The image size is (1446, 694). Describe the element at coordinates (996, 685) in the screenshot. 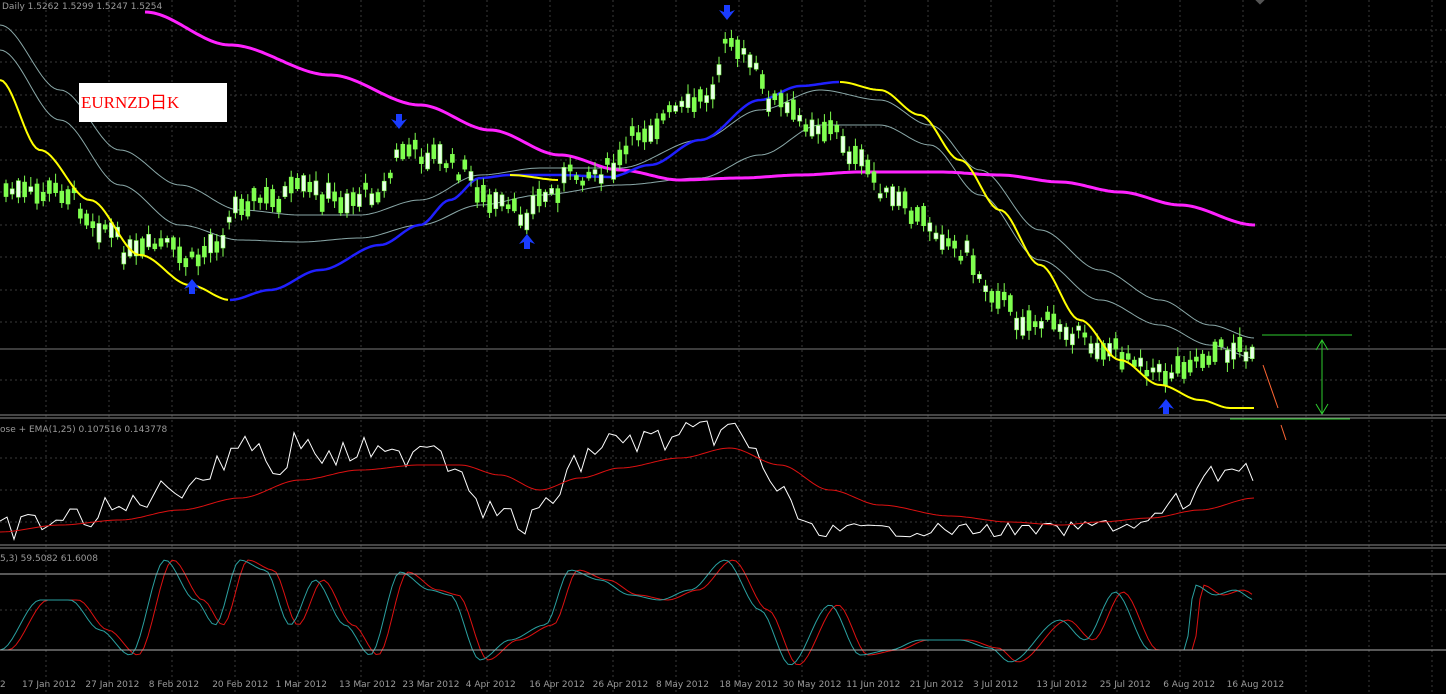

I see `x-axis-label: 3 Jul 2012` at that location.